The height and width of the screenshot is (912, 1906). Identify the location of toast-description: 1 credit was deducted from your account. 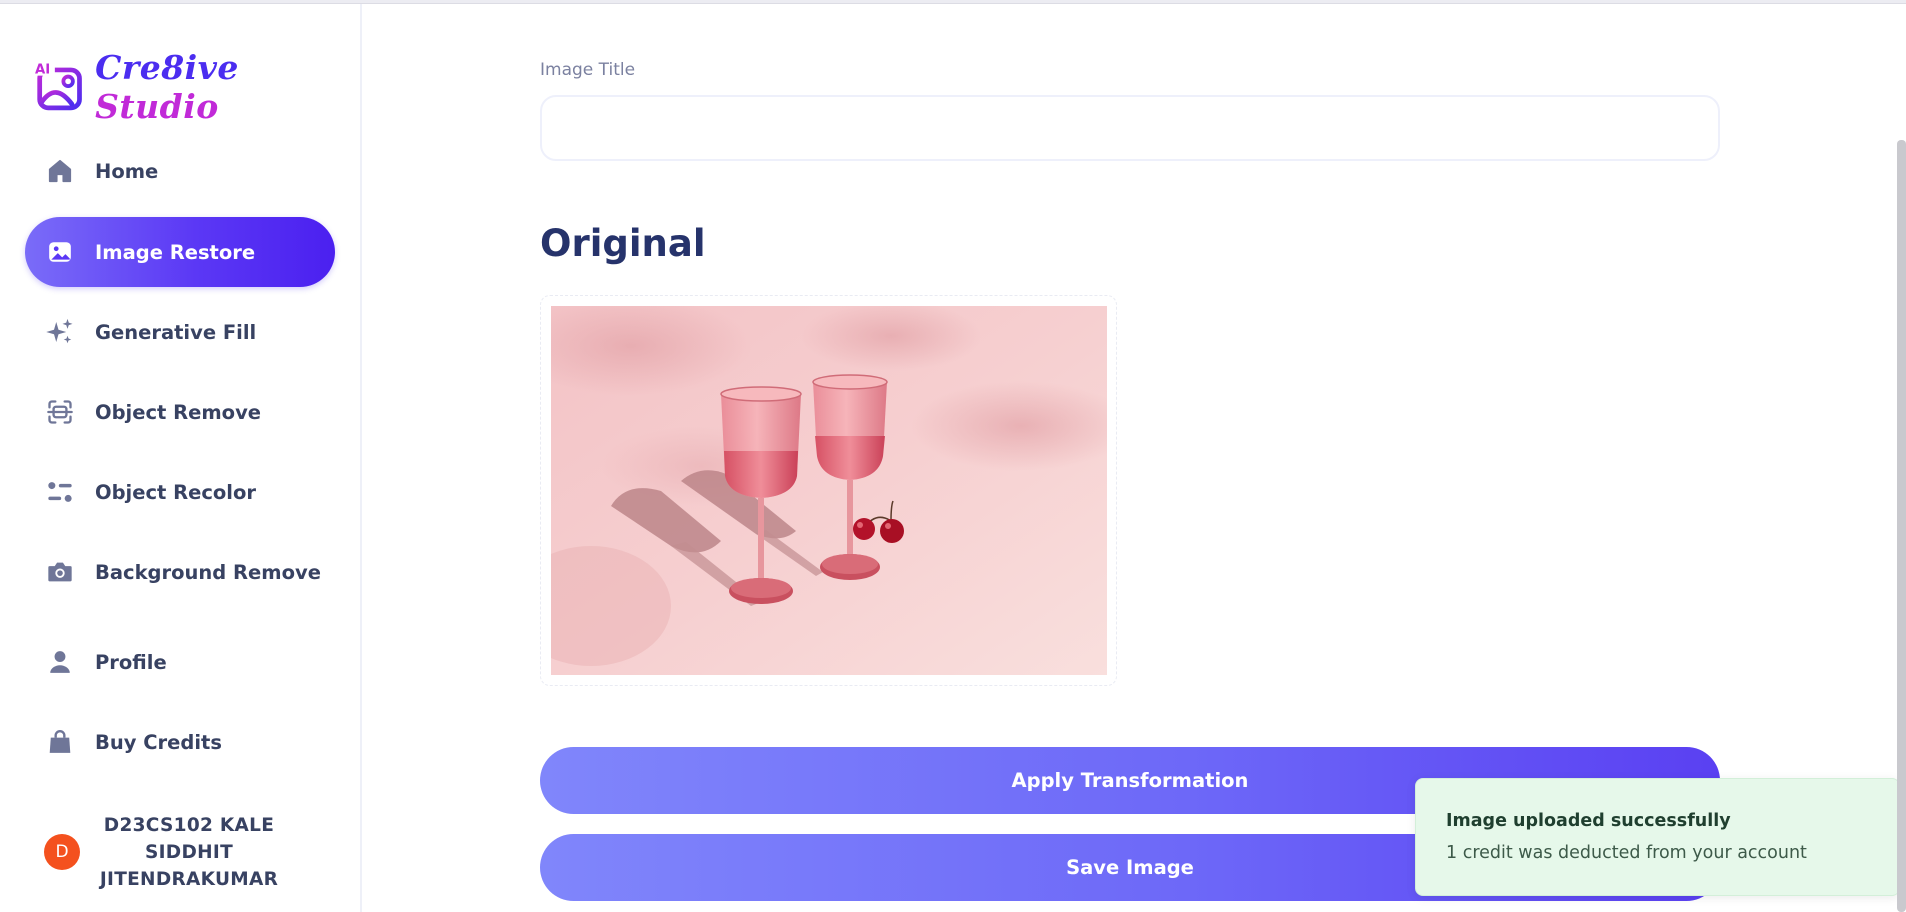
(1626, 853).